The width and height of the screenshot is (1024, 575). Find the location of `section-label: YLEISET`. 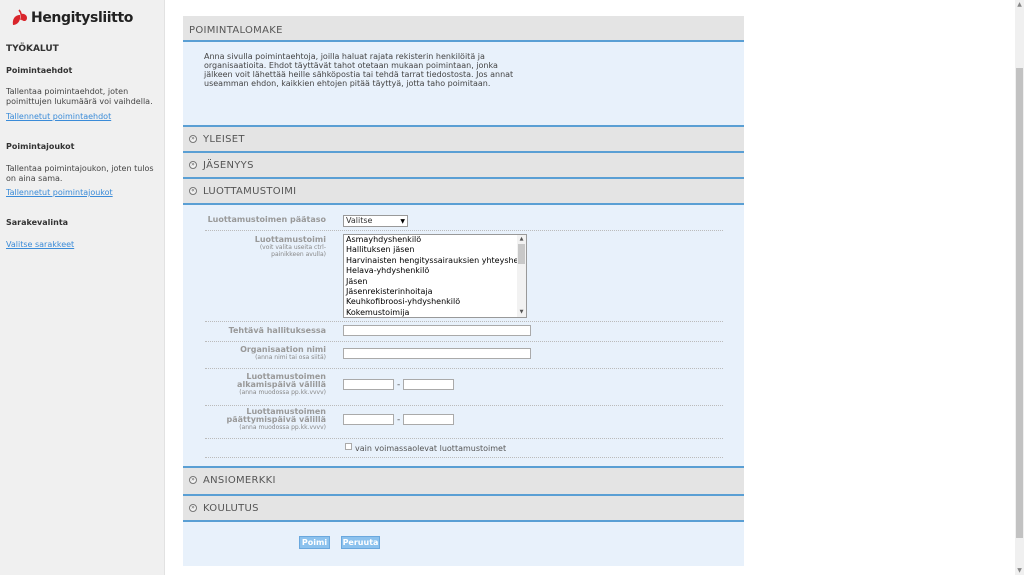

section-label: YLEISET is located at coordinates (224, 139).